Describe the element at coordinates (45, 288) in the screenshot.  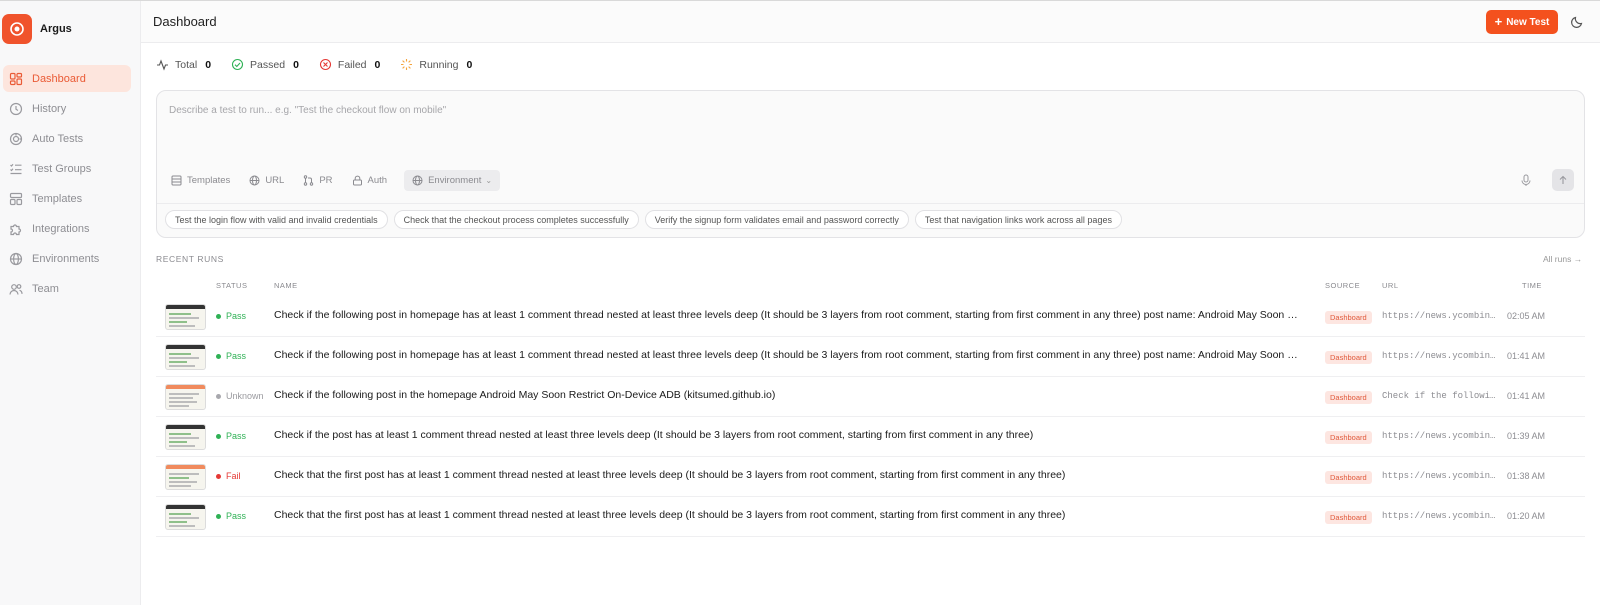
I see `sidebar-item-label: Team` at that location.